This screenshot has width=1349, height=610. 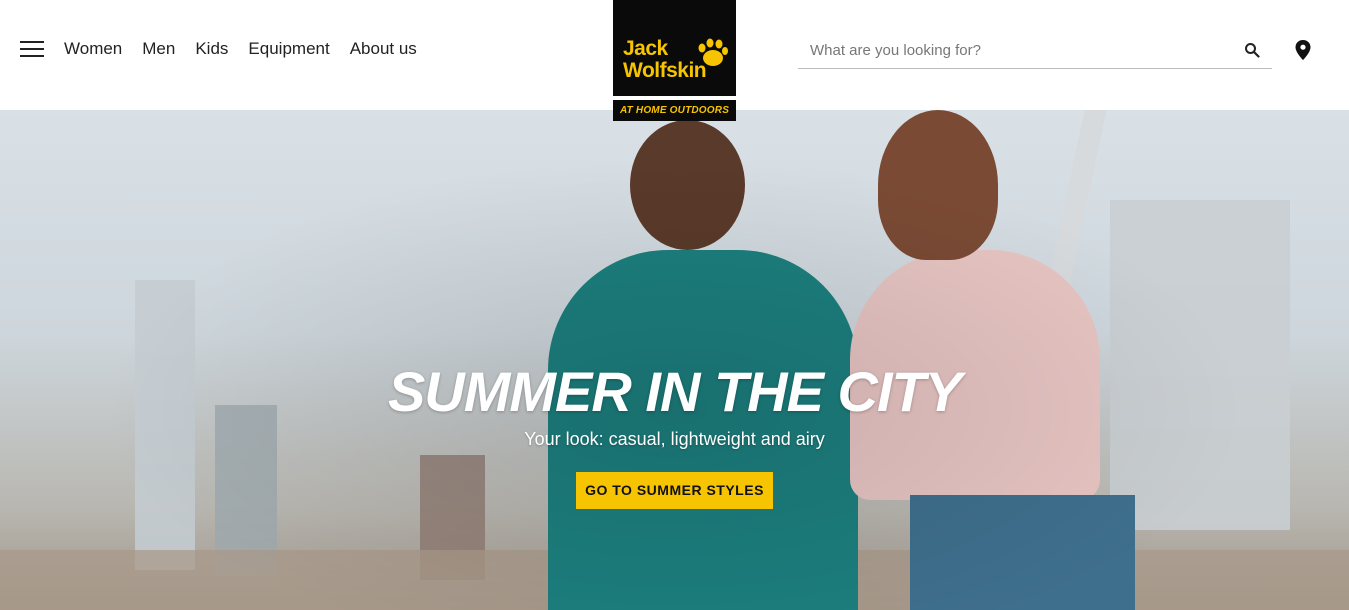 I want to click on logo-tagline: AT HOME OUTDOORS, so click(x=674, y=110).